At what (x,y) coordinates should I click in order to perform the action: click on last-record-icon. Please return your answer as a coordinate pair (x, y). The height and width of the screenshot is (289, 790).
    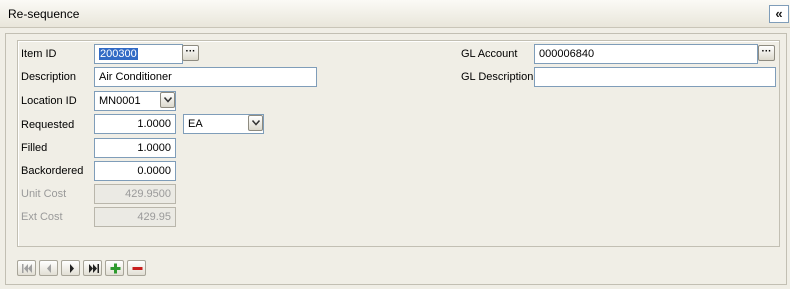
    Looking at the image, I should click on (94, 268).